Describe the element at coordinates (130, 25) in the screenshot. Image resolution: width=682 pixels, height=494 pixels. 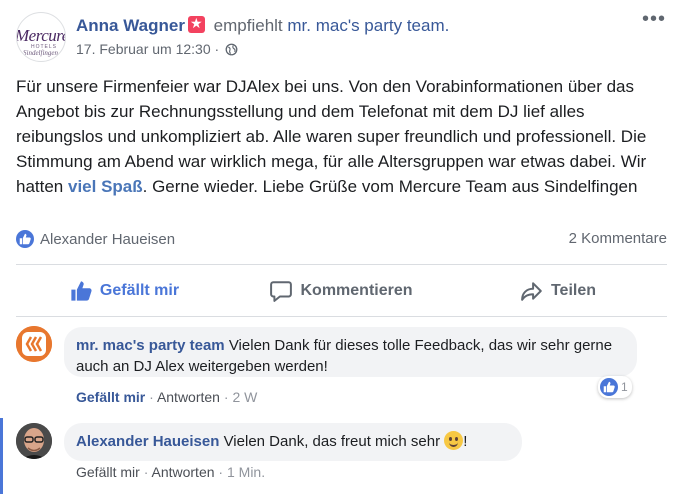
I see `post-author-name: Anna Wagner` at that location.